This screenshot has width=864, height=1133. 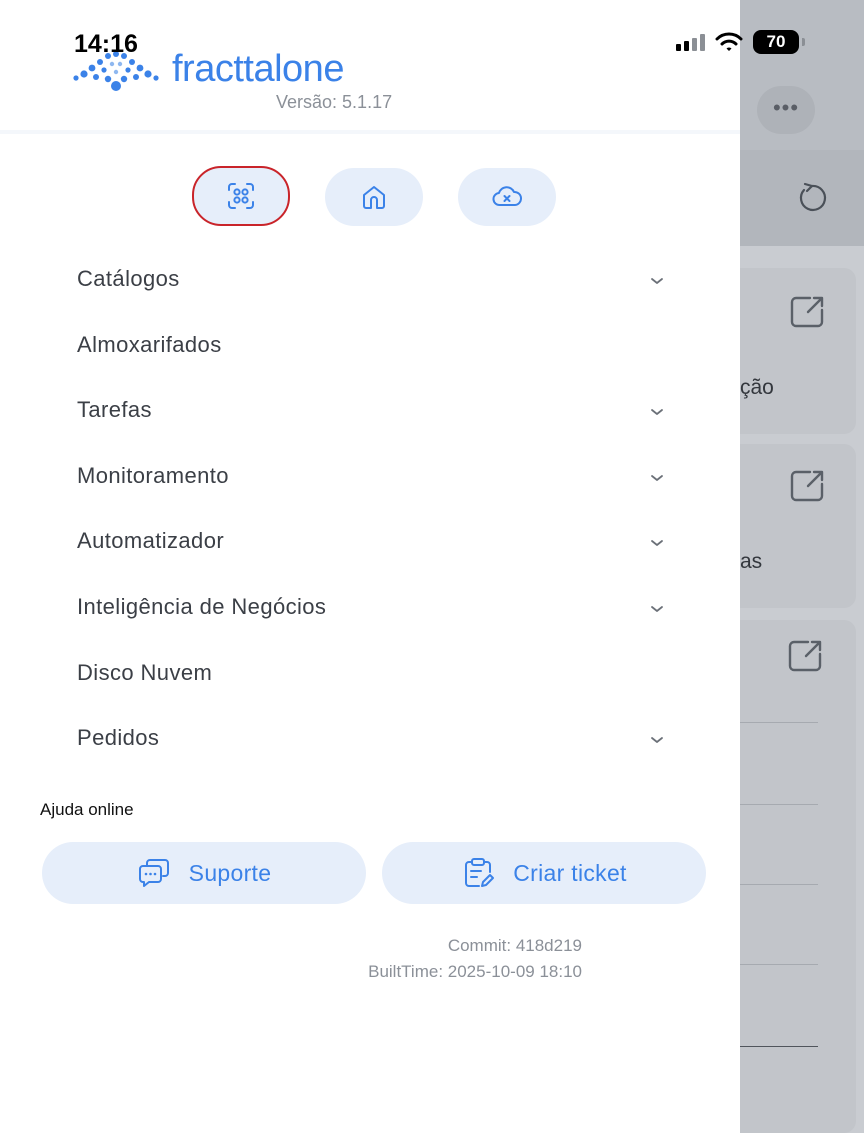 What do you see at coordinates (475, 971) in the screenshot?
I see `build-time-info: BuiltTime: 2025-10-09 18:10` at bounding box center [475, 971].